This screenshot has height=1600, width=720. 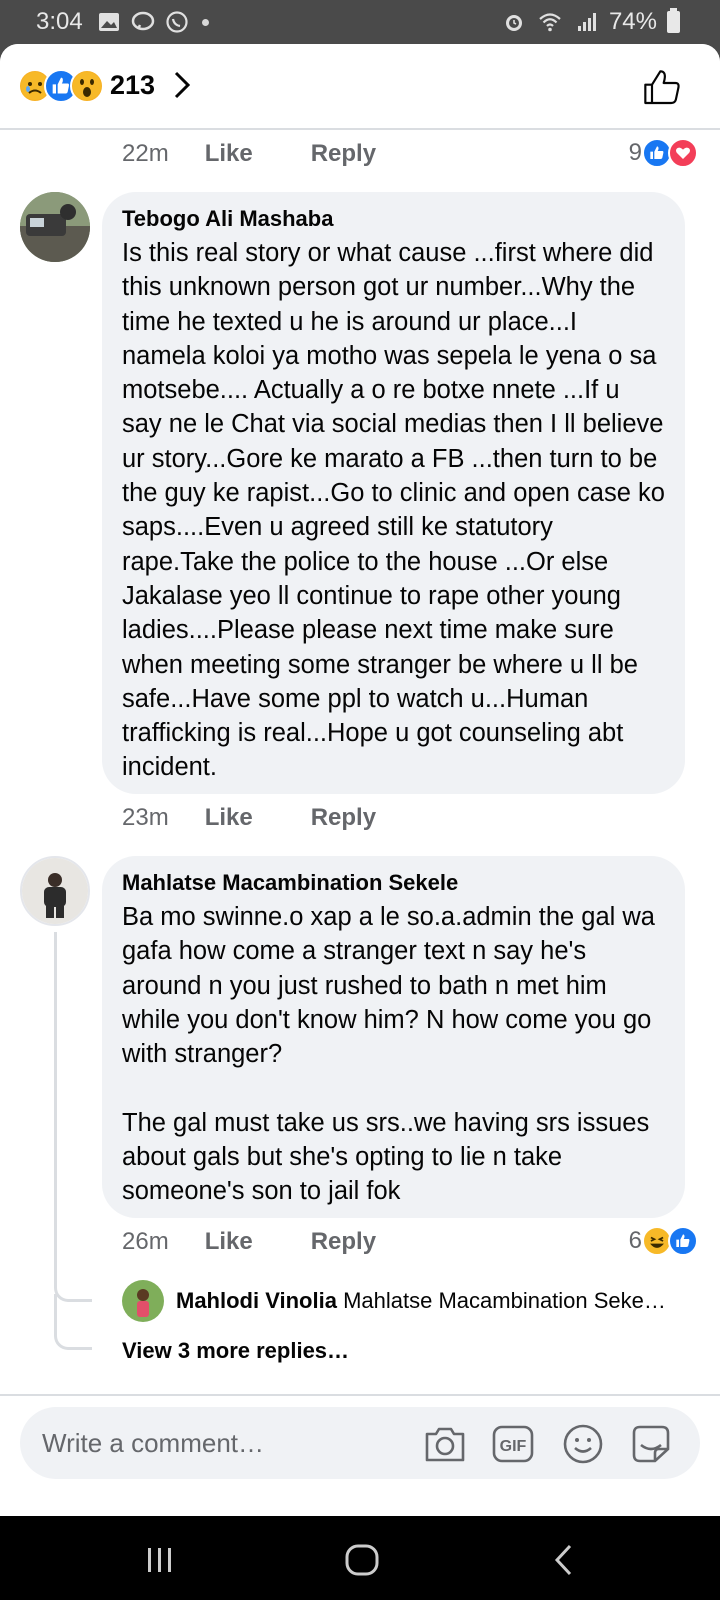 I want to click on comment-author: Tebogo Ali Mashaba, so click(x=393, y=219).